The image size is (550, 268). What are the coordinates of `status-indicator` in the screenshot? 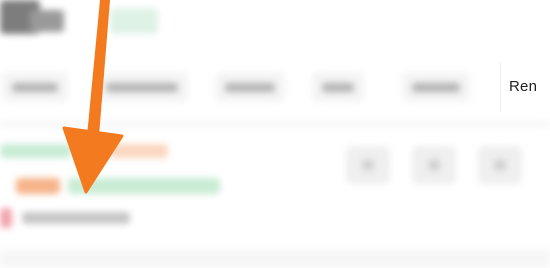 It's located at (6, 218).